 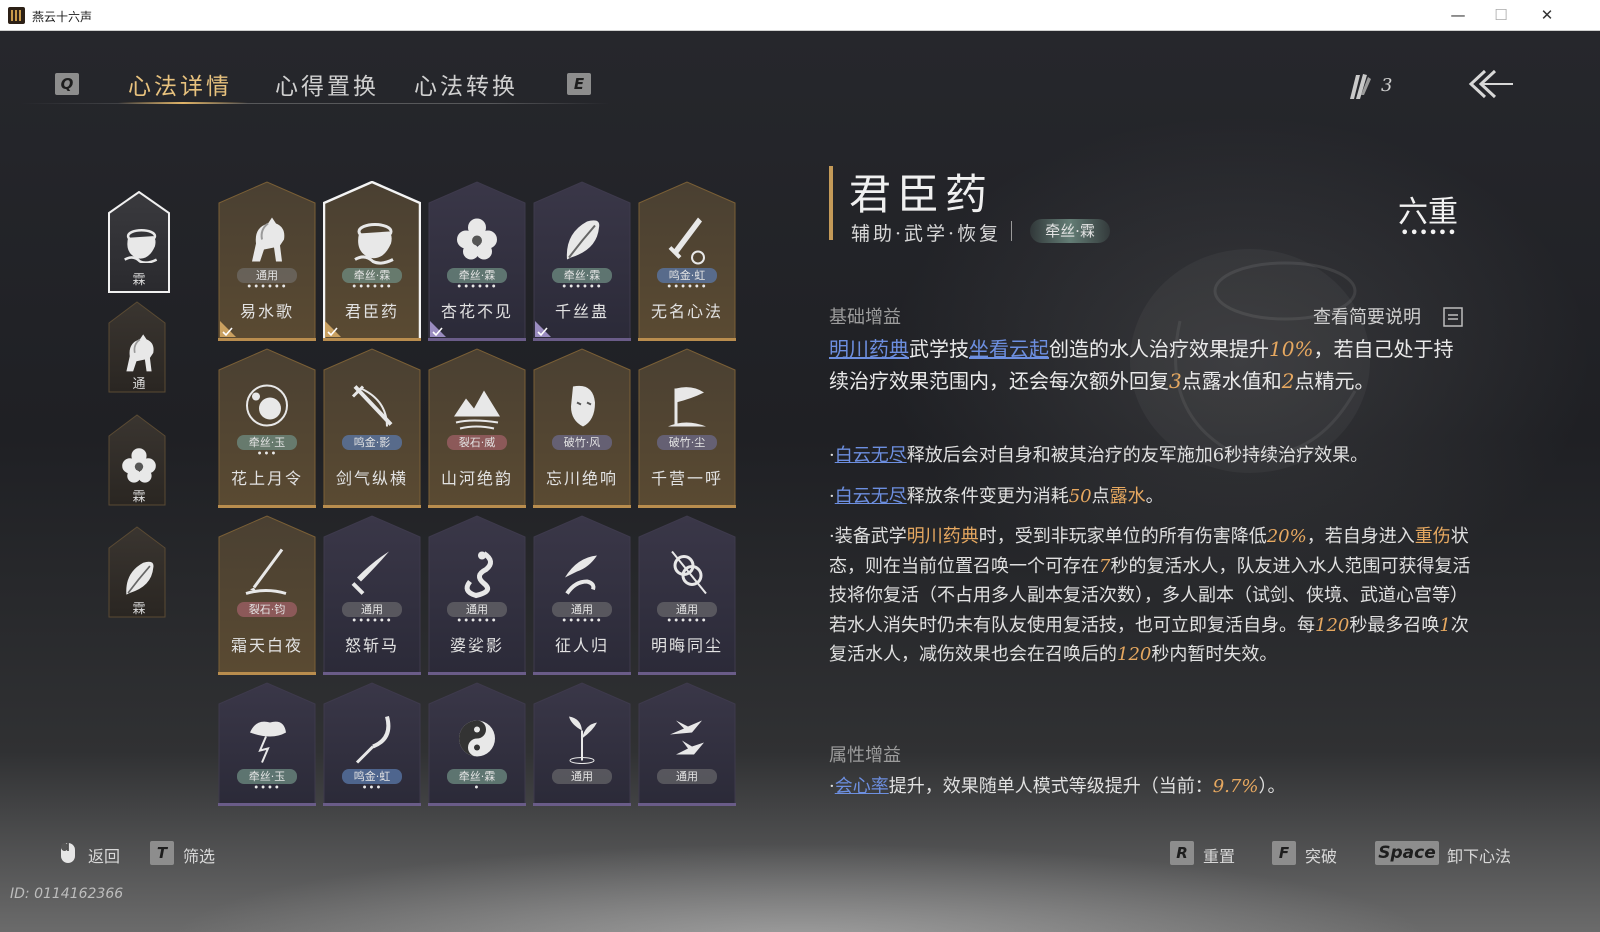 I want to click on back-arrow-icon, so click(x=1491, y=84).